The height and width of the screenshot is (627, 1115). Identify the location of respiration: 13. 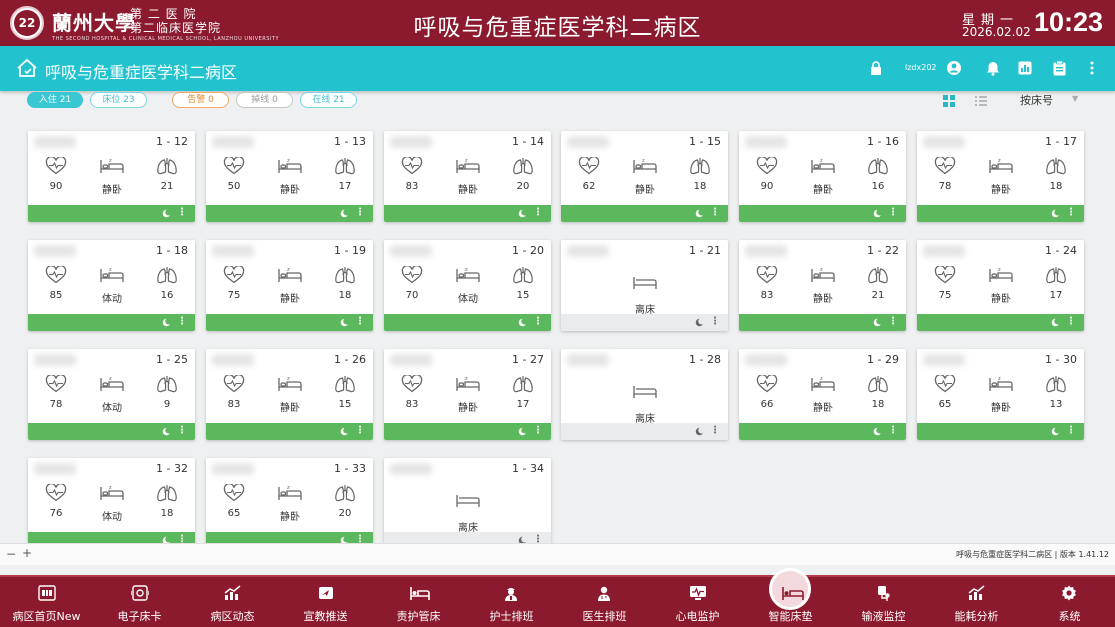
(1056, 392).